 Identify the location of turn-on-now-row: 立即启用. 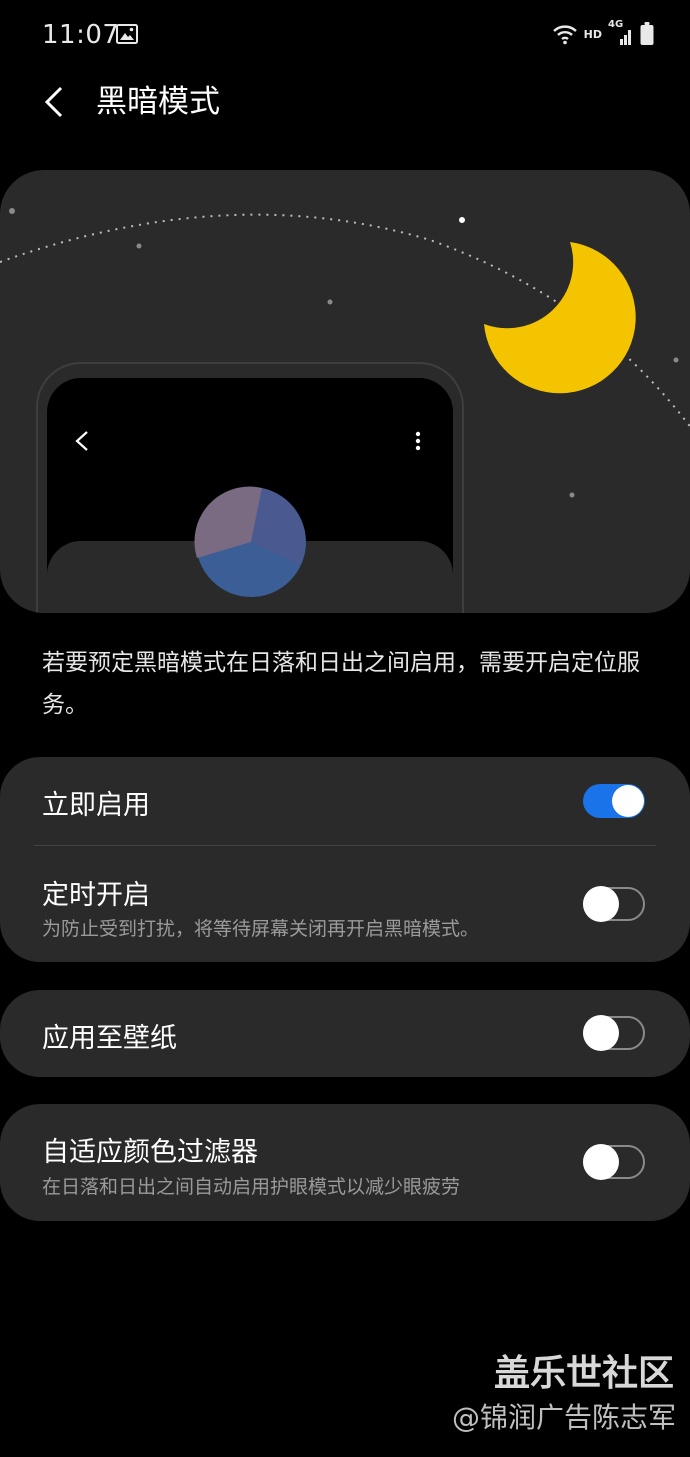
(345, 801).